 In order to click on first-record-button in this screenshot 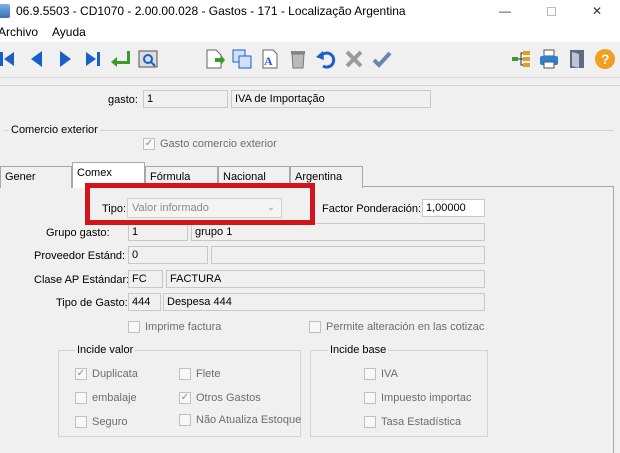, I will do `click(9, 59)`.